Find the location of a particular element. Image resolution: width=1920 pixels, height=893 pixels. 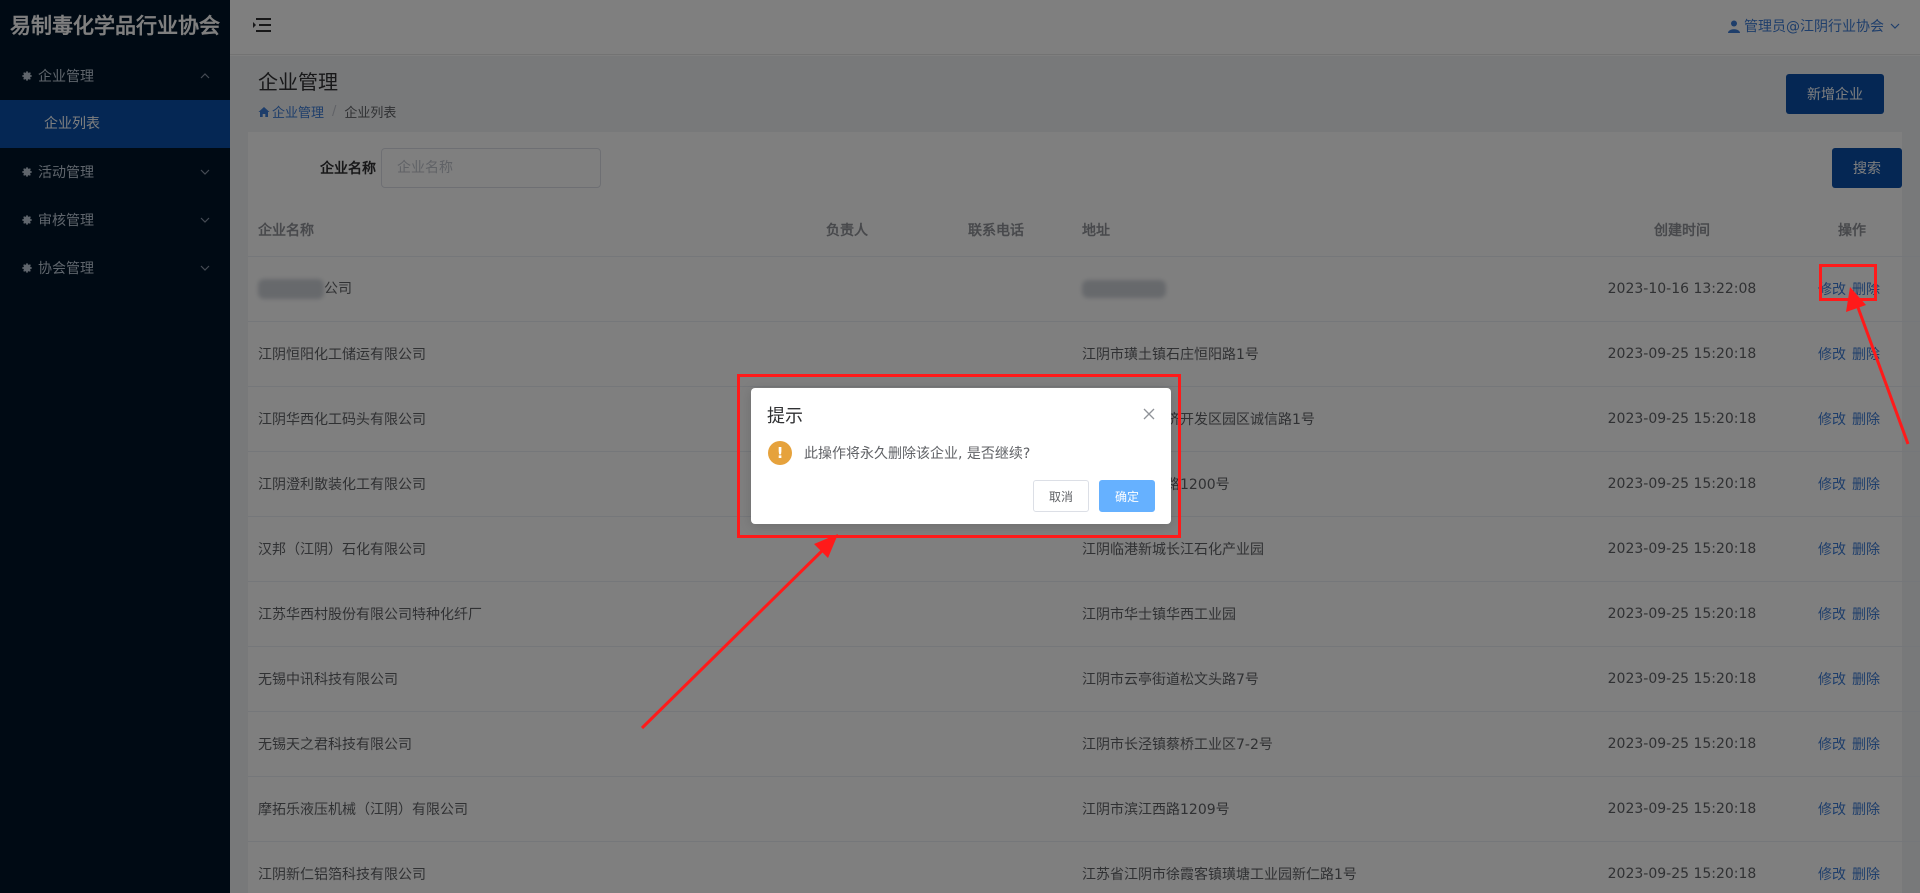

dialog-message: 此操作将永久删除该企业, 是否继续? is located at coordinates (917, 454).